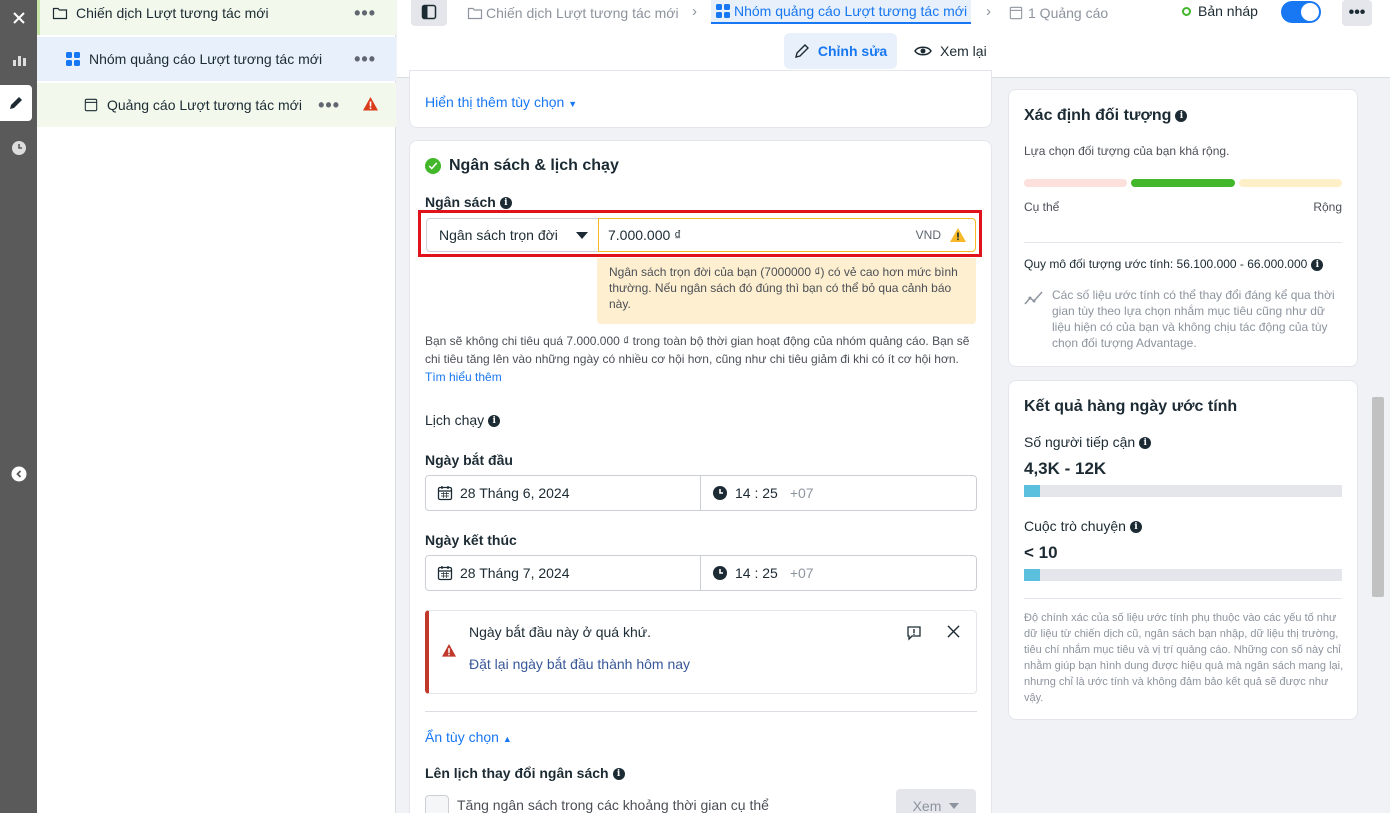 The width and height of the screenshot is (1390, 813). I want to click on hide-options-link: Ẩn tùy chọn ▲, so click(468, 737).